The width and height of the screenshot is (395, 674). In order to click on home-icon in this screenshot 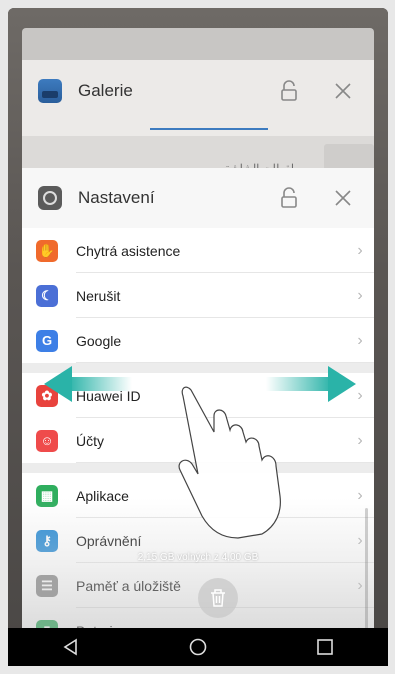, I will do `click(198, 647)`.